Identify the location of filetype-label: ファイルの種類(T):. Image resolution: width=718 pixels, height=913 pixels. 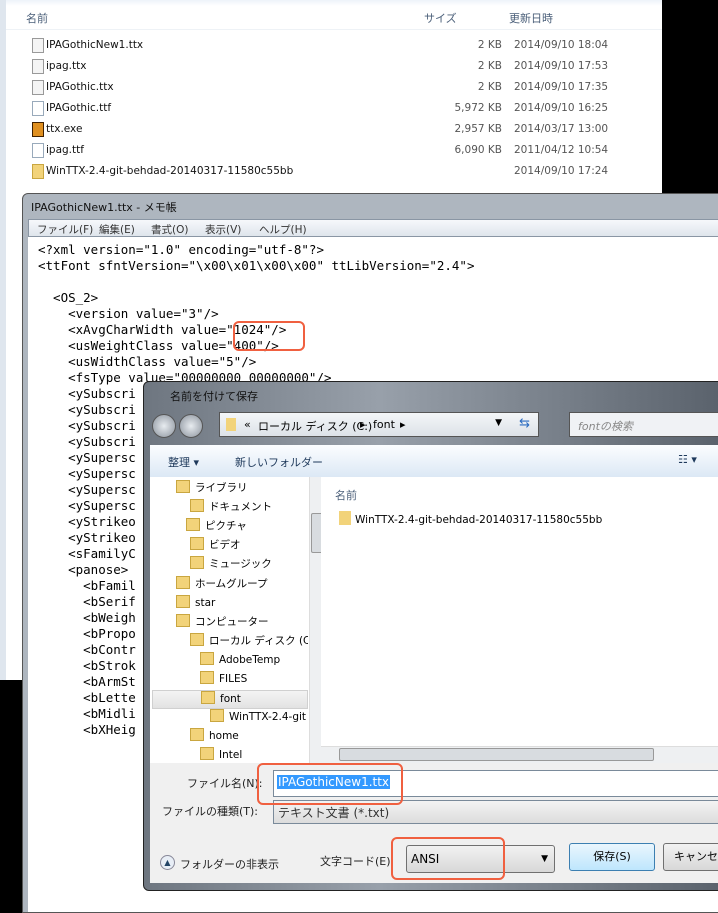
(210, 811).